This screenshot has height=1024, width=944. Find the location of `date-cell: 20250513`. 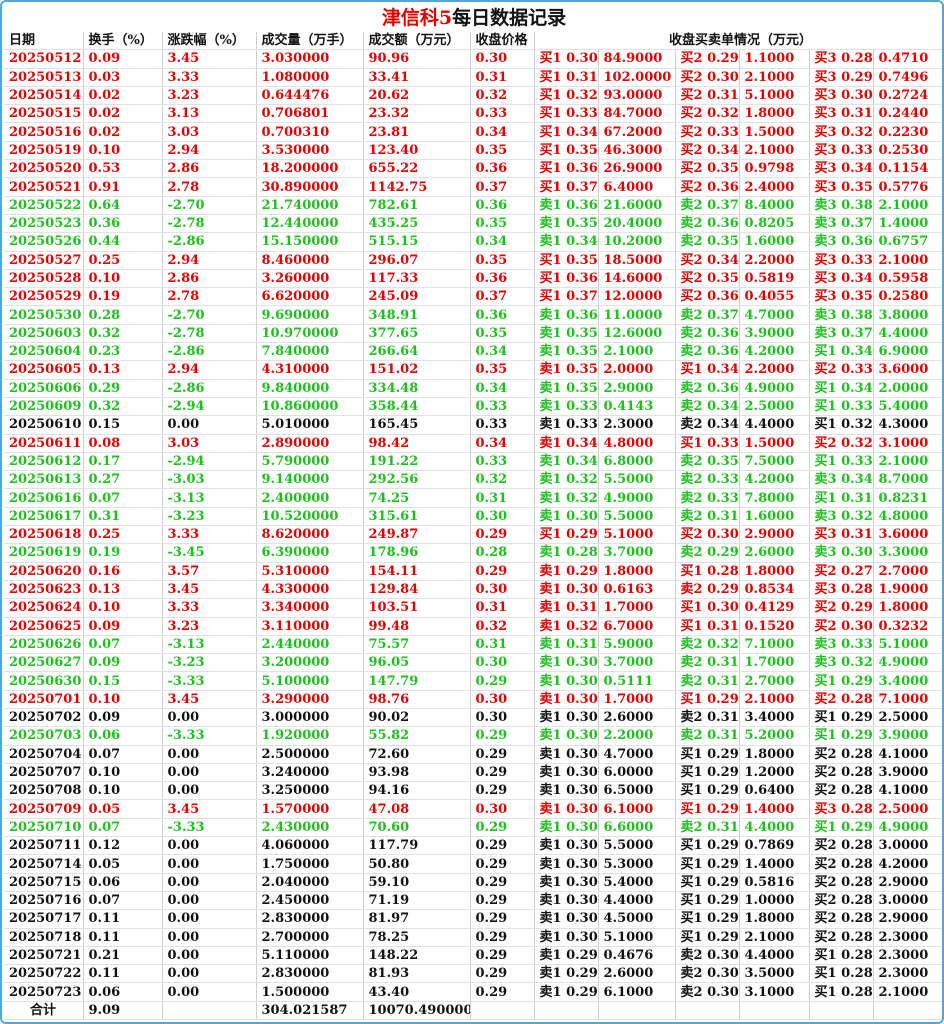

date-cell: 20250513 is located at coordinates (44, 77).